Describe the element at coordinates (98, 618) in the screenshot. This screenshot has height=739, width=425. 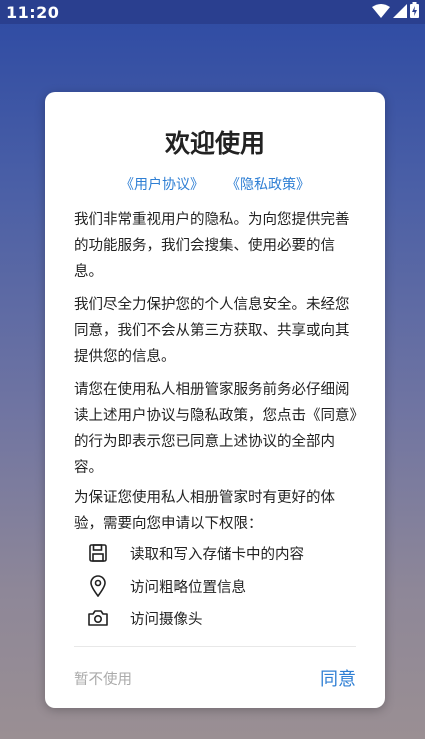
I see `camera-icon` at that location.